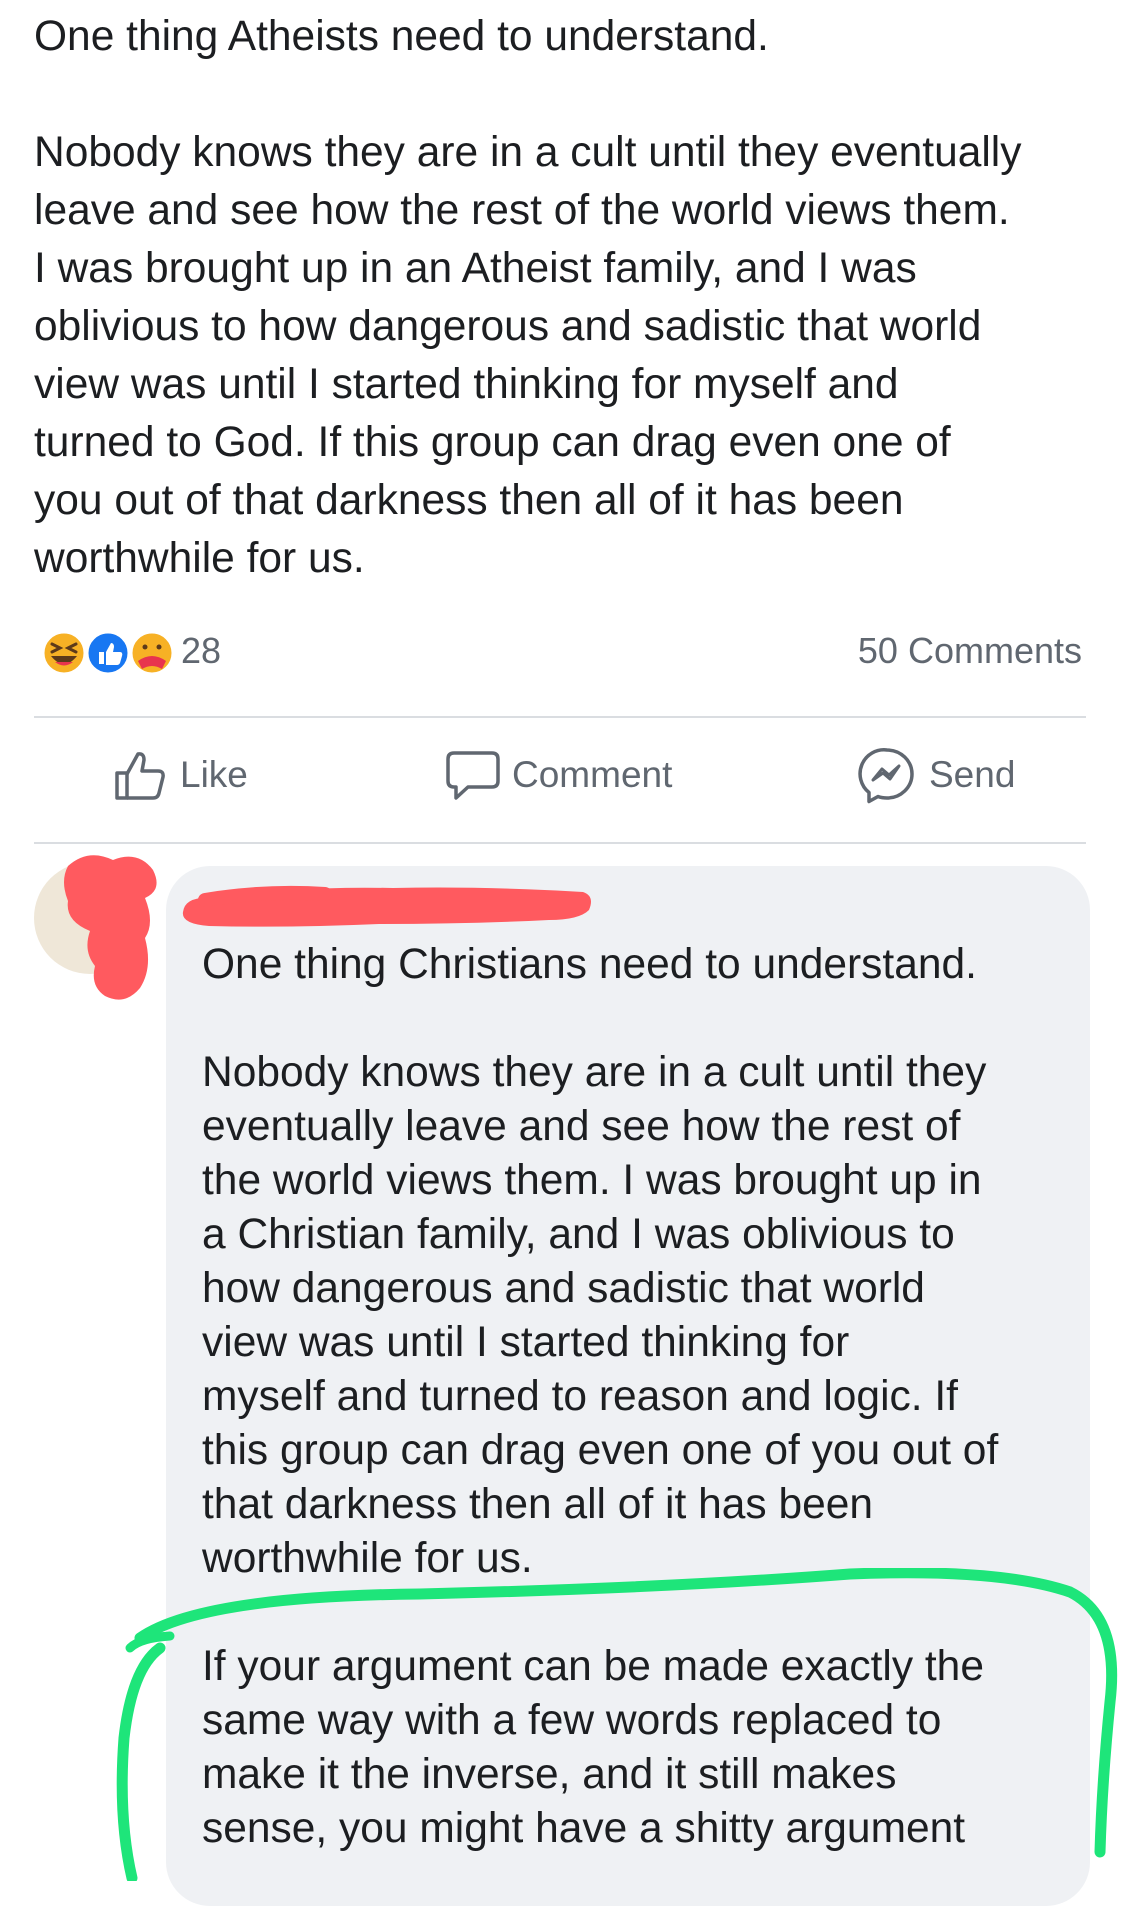 The image size is (1125, 1906). I want to click on like-label: Like, so click(214, 774).